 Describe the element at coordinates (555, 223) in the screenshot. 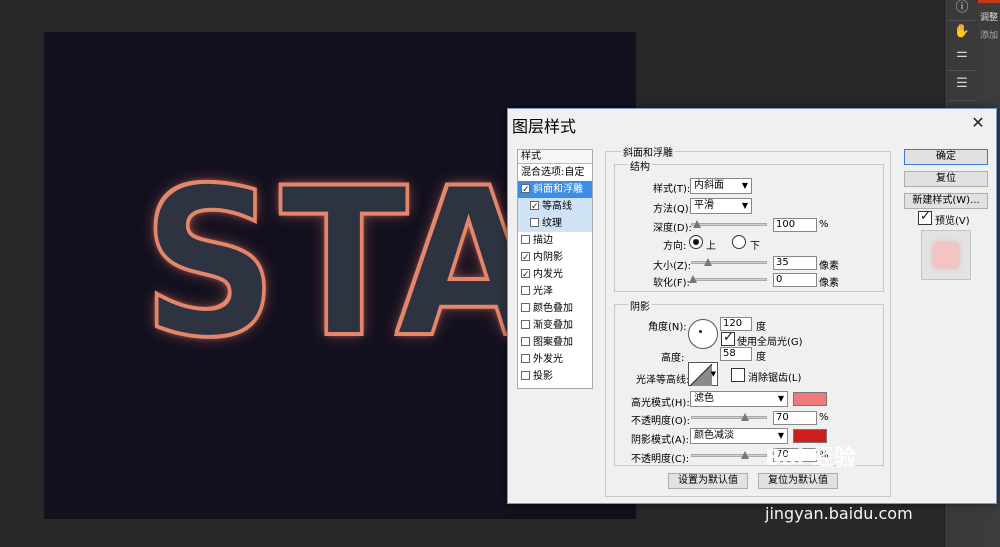

I see `style-item-texture: 纹理` at that location.